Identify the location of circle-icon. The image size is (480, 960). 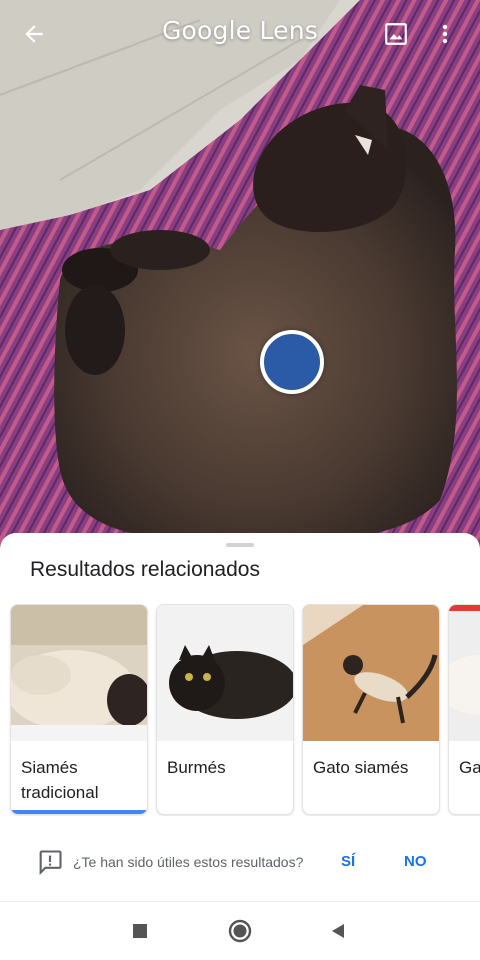
(240, 931).